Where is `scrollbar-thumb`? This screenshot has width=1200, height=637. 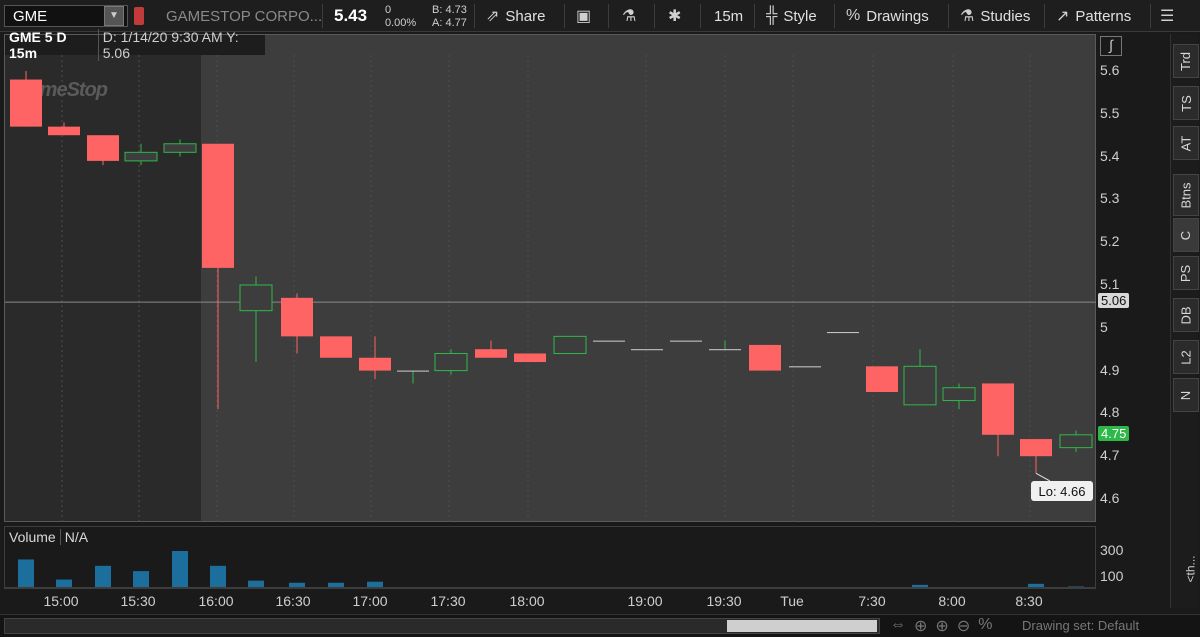 scrollbar-thumb is located at coordinates (802, 626).